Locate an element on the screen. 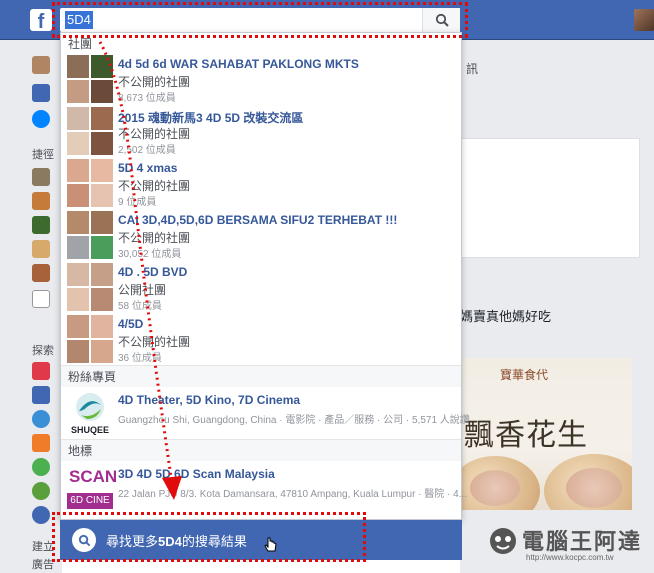 This screenshot has height=573, width=654. annotation-search-highlight is located at coordinates (260, 20).